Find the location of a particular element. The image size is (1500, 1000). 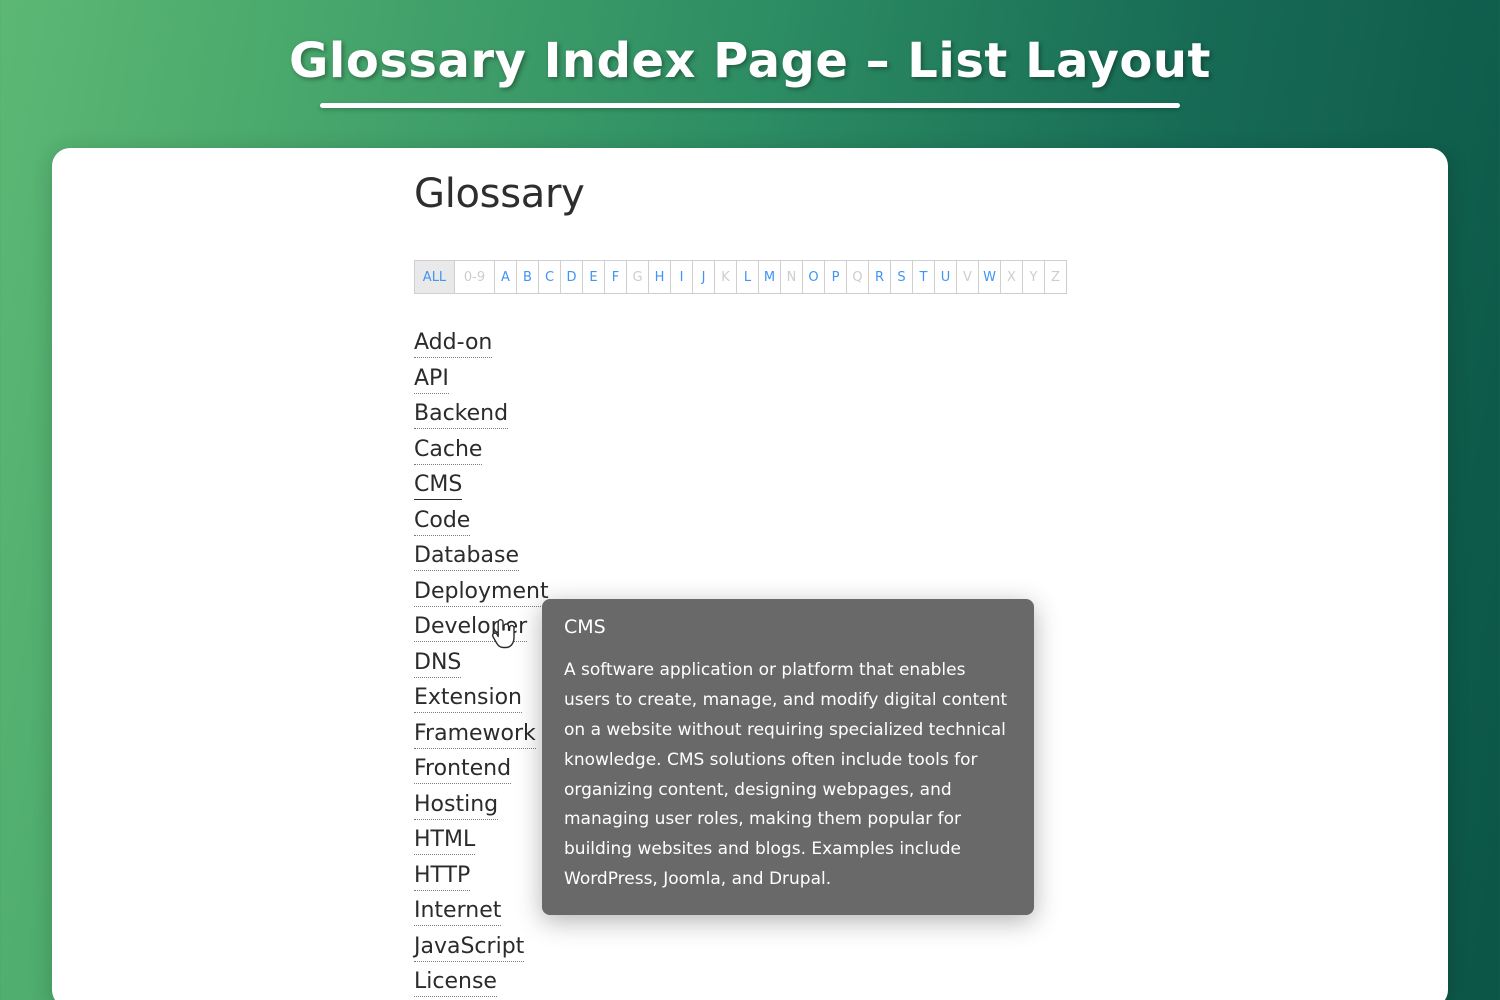

glossary-term-link: Deployment is located at coordinates (481, 593).